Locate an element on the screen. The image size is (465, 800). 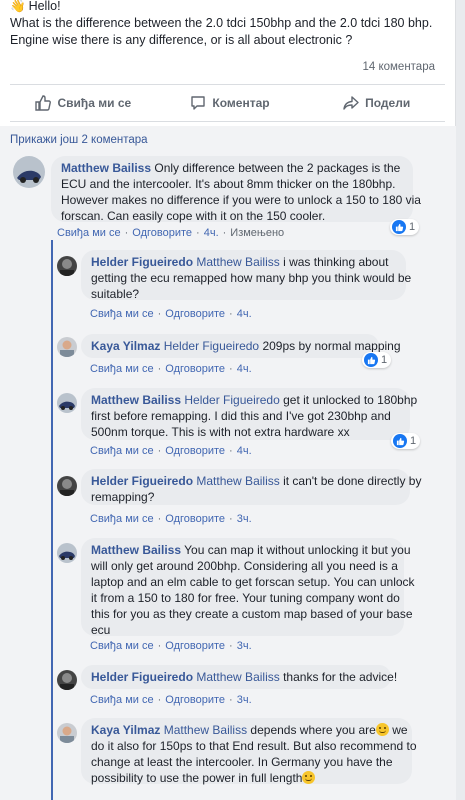
comment-text: remapping? is located at coordinates (123, 497).